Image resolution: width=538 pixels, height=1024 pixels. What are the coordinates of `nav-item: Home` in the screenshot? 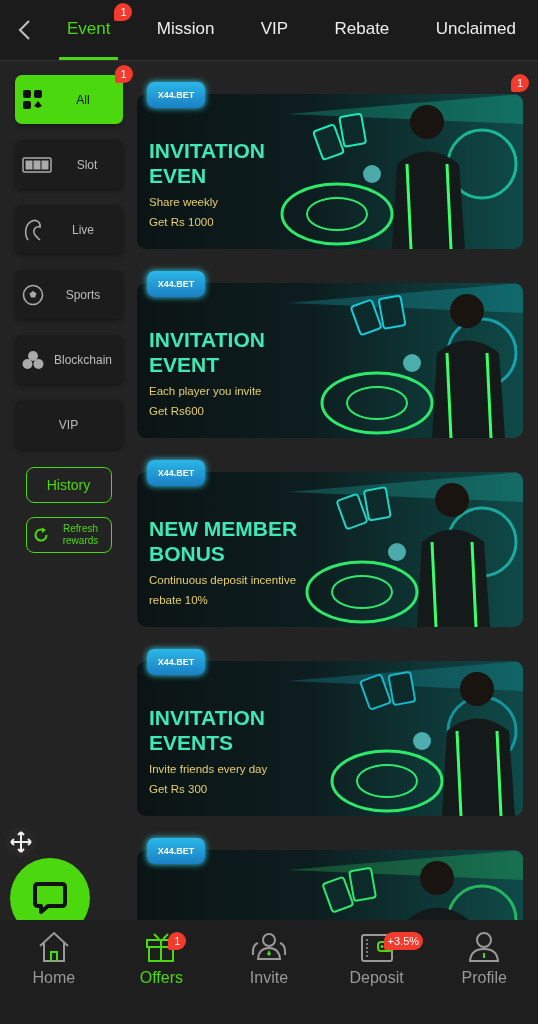 It's located at (53, 959).